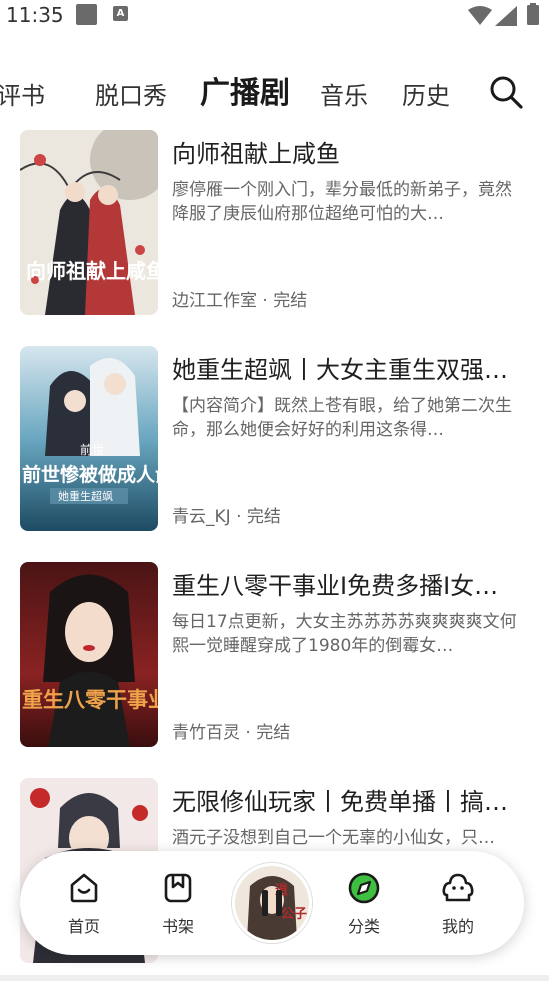 This screenshot has width=549, height=981. Describe the element at coordinates (90, 699) in the screenshot. I see `cover-title-text: 重生八零干事业` at that location.